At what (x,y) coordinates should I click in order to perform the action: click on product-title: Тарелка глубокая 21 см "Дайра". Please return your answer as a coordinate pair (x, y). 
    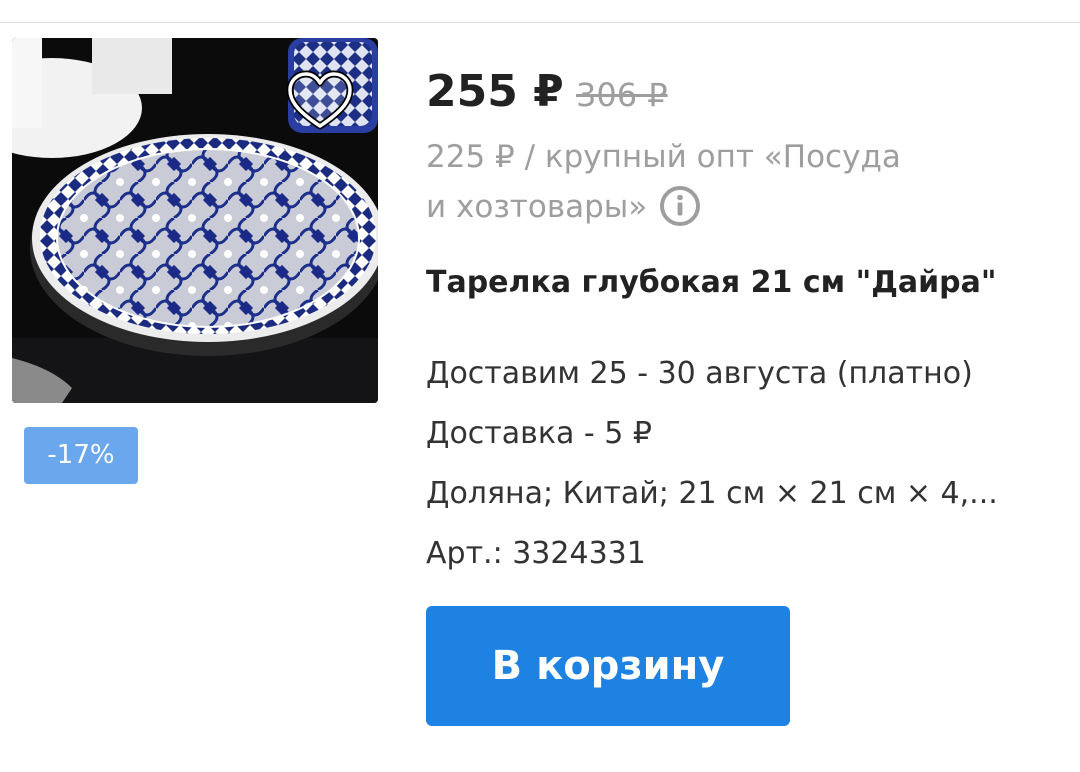
    Looking at the image, I should click on (746, 283).